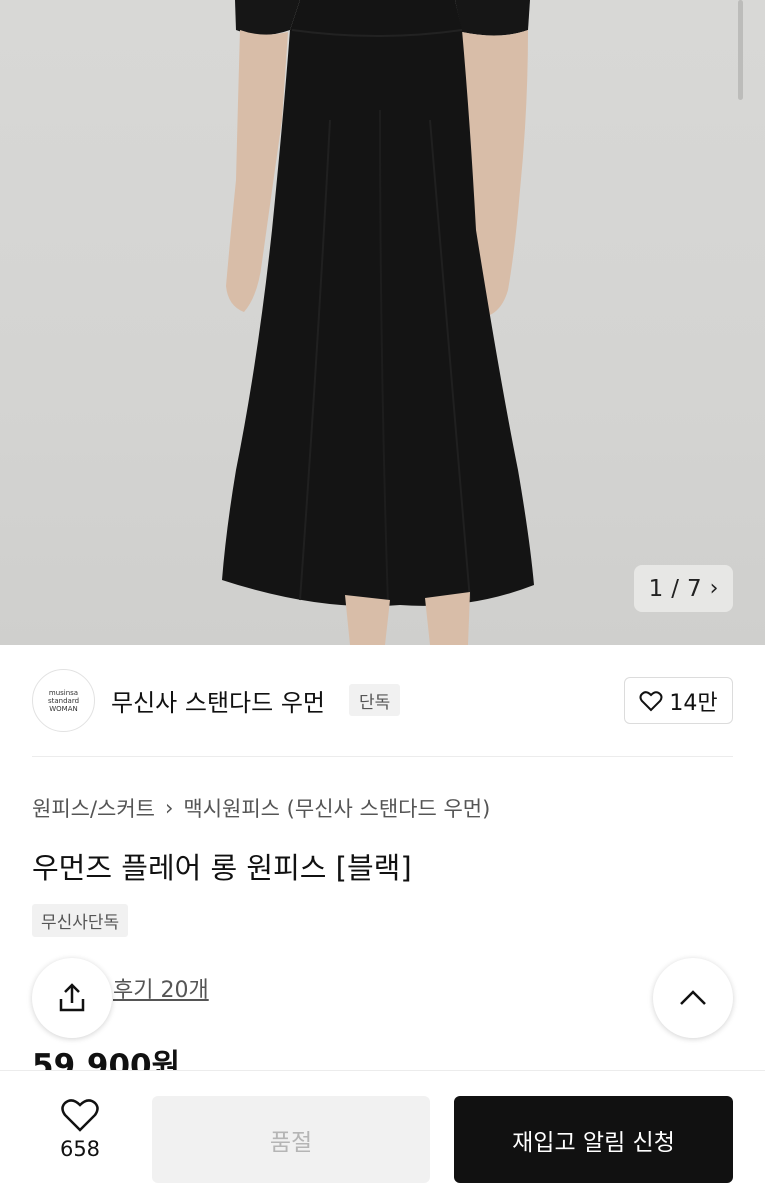 The width and height of the screenshot is (765, 1200). Describe the element at coordinates (656, 588) in the screenshot. I see `image-counter-current: 1` at that location.